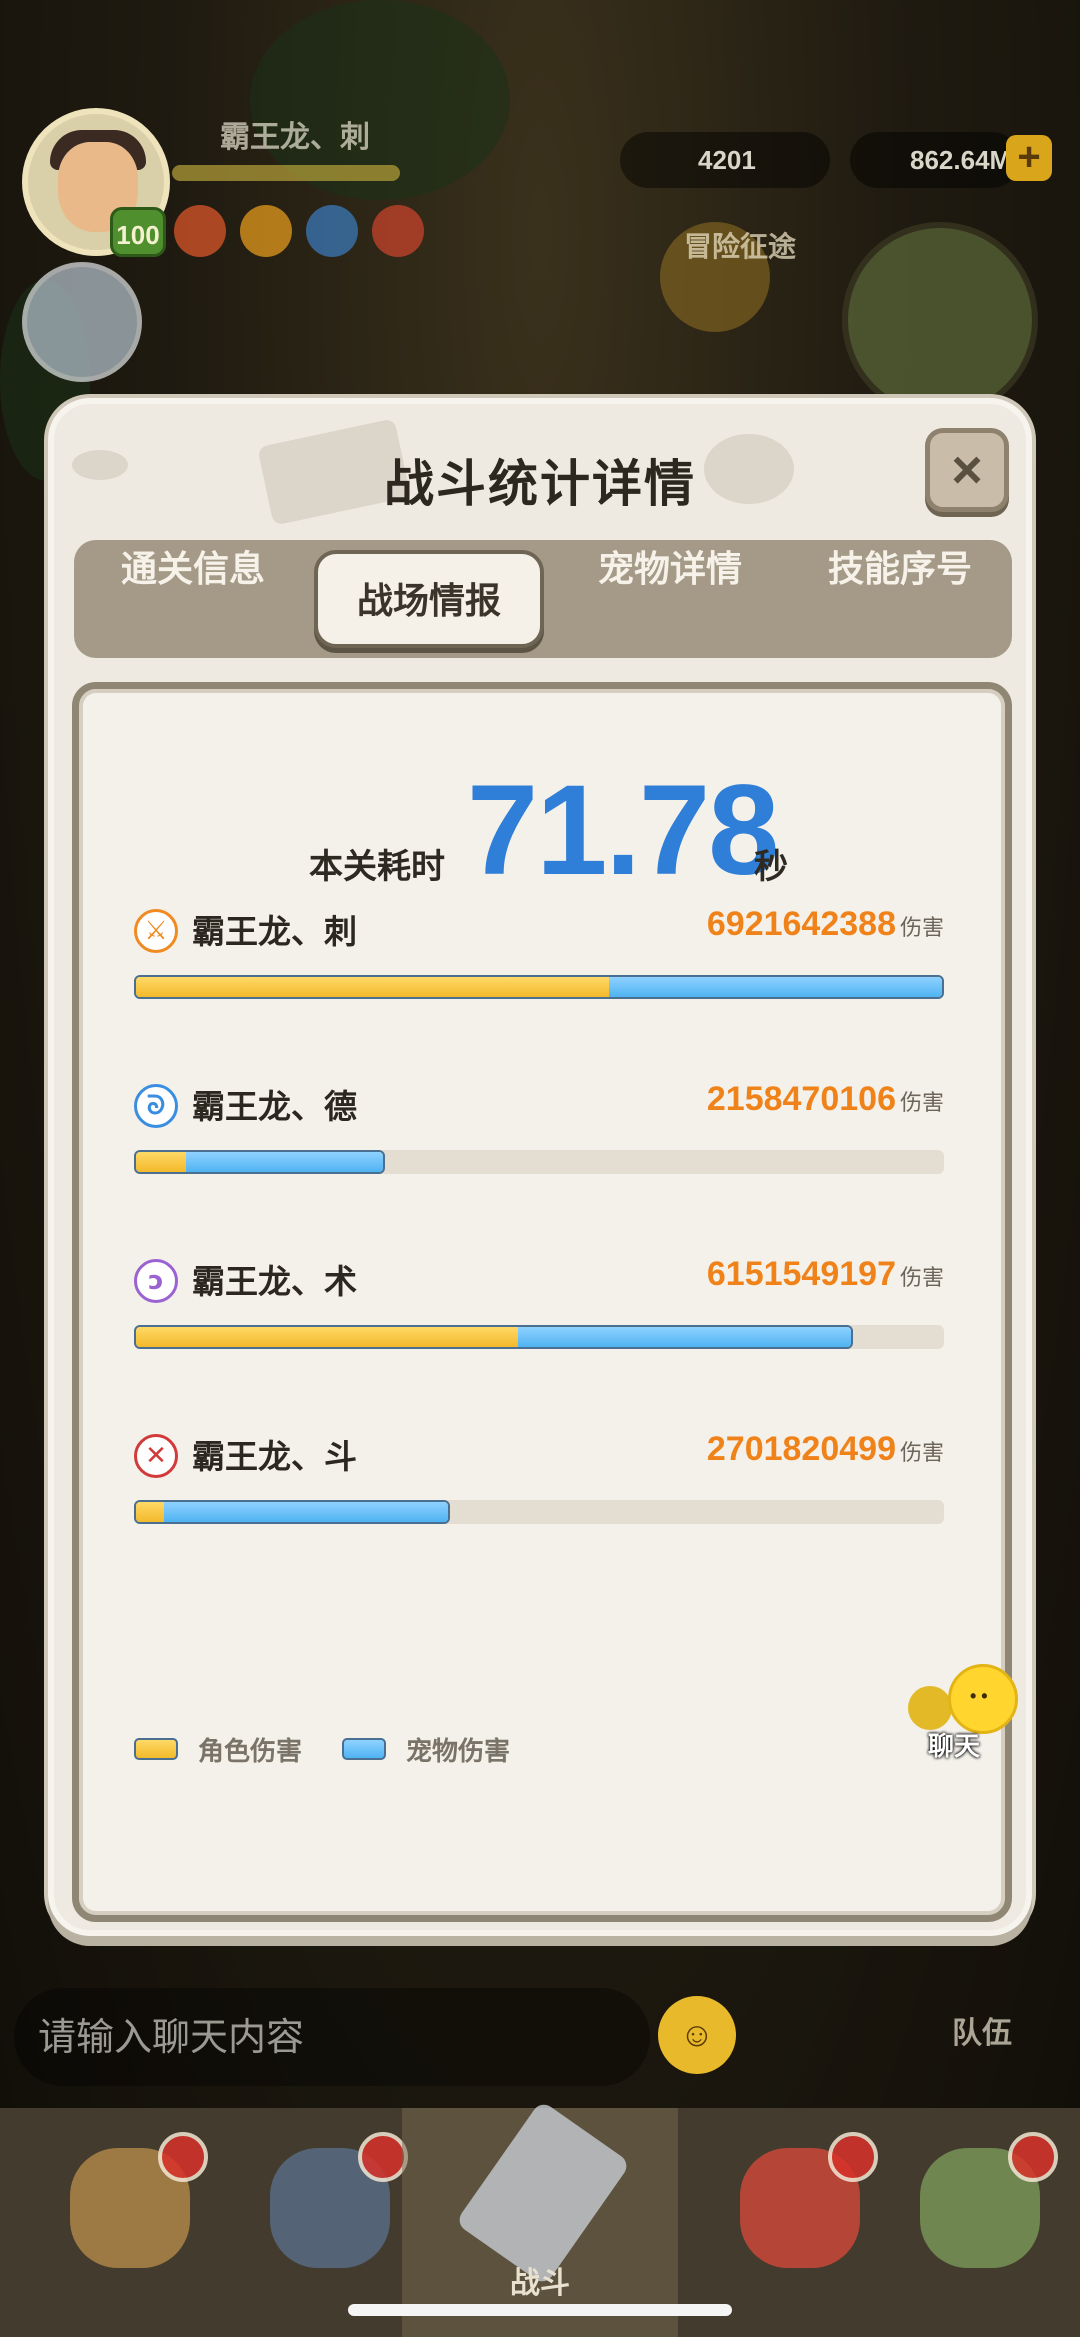 Image resolution: width=1080 pixels, height=2337 pixels. What do you see at coordinates (250, 1751) in the screenshot?
I see `legend-label-role: 角色伤害` at bounding box center [250, 1751].